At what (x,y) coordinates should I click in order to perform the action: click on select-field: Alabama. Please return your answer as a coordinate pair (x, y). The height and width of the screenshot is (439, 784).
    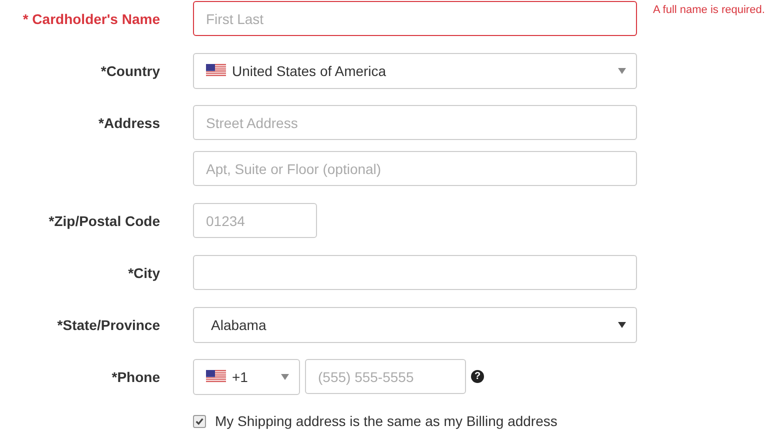
    Looking at the image, I should click on (415, 324).